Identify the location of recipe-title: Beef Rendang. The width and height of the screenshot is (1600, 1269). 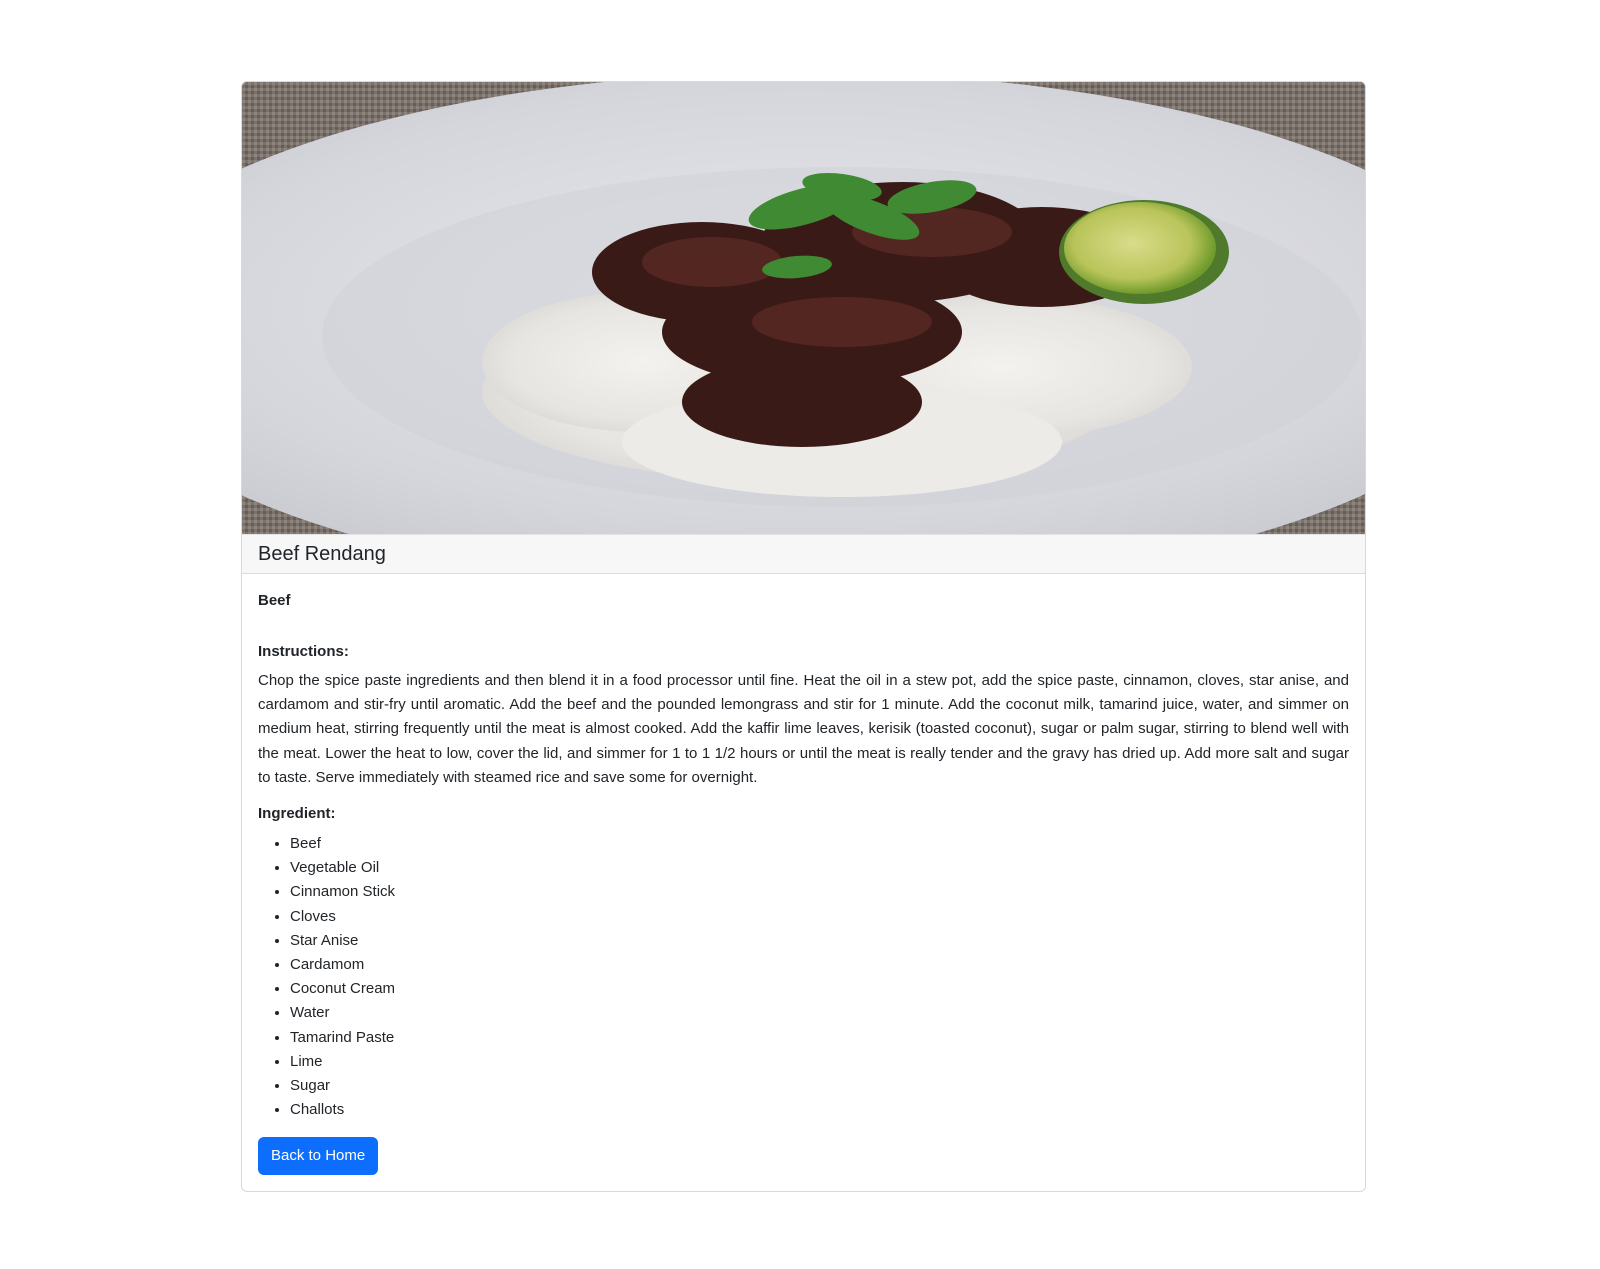
(322, 553).